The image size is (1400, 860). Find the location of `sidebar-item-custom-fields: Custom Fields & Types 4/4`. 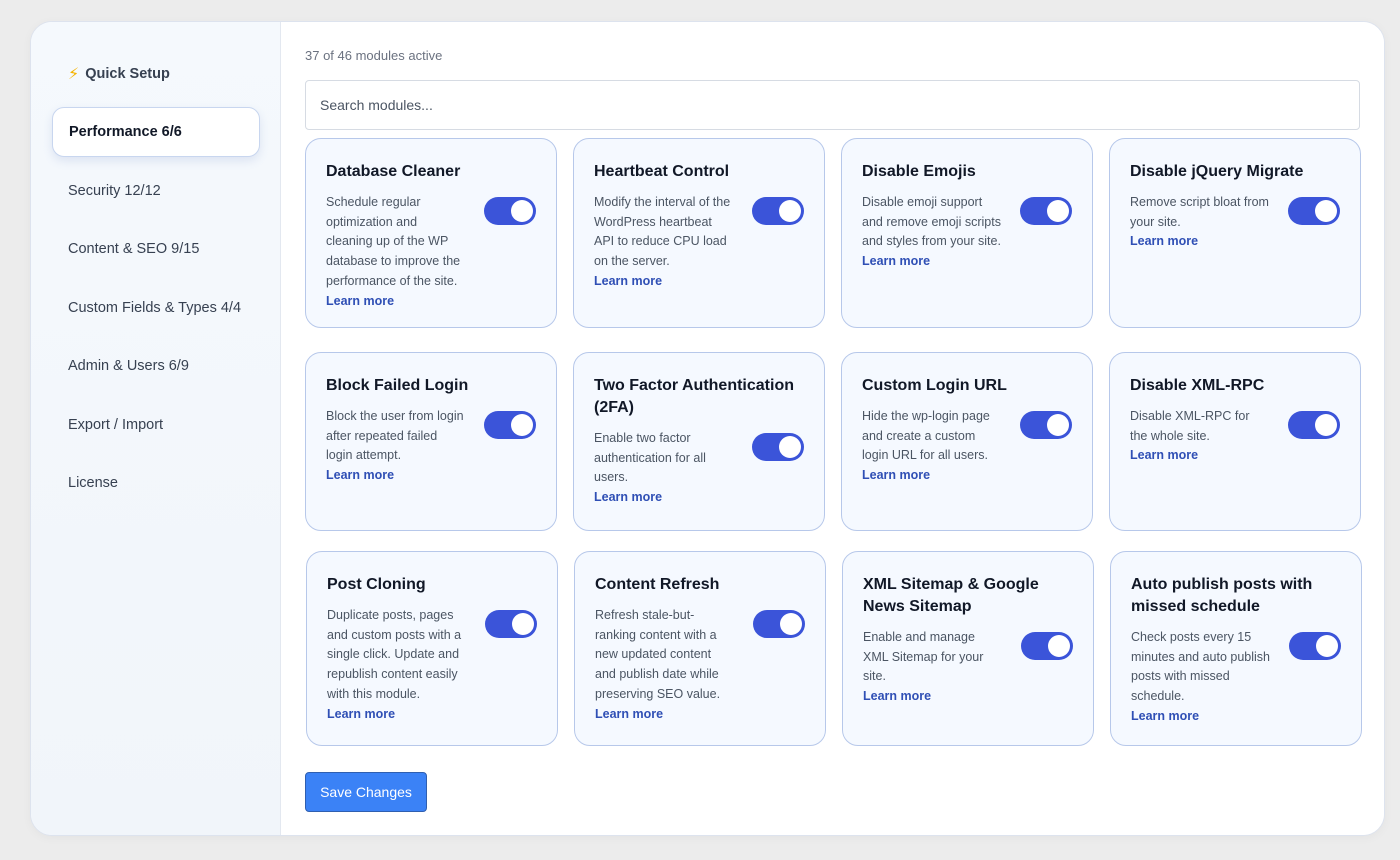

sidebar-item-custom-fields: Custom Fields & Types 4/4 is located at coordinates (156, 308).